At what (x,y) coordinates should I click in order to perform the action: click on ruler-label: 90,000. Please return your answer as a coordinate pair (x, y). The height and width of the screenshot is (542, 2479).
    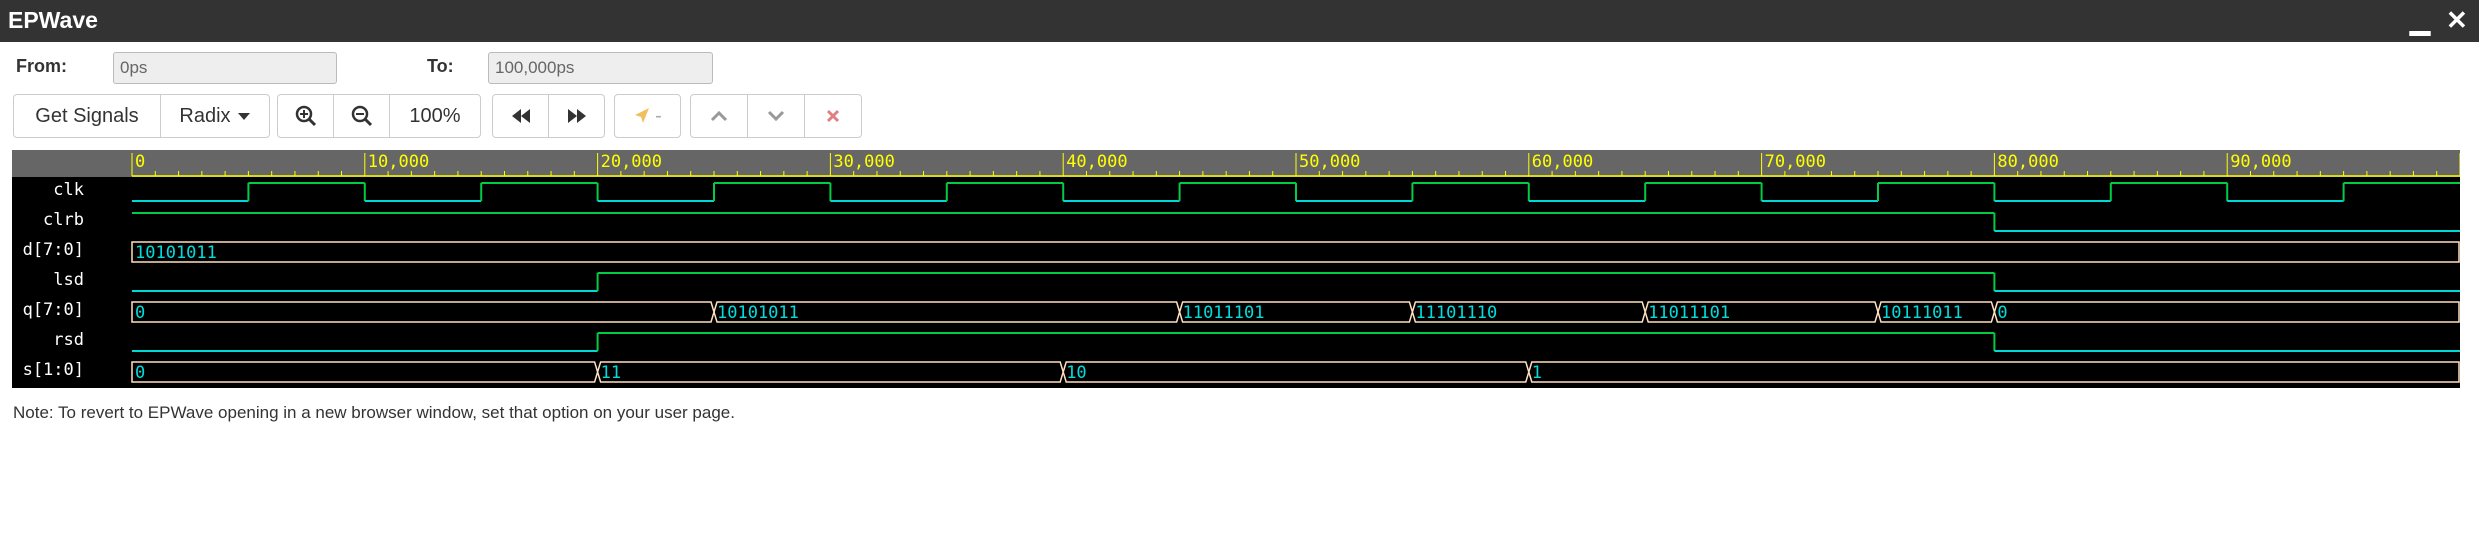
    Looking at the image, I should click on (2260, 162).